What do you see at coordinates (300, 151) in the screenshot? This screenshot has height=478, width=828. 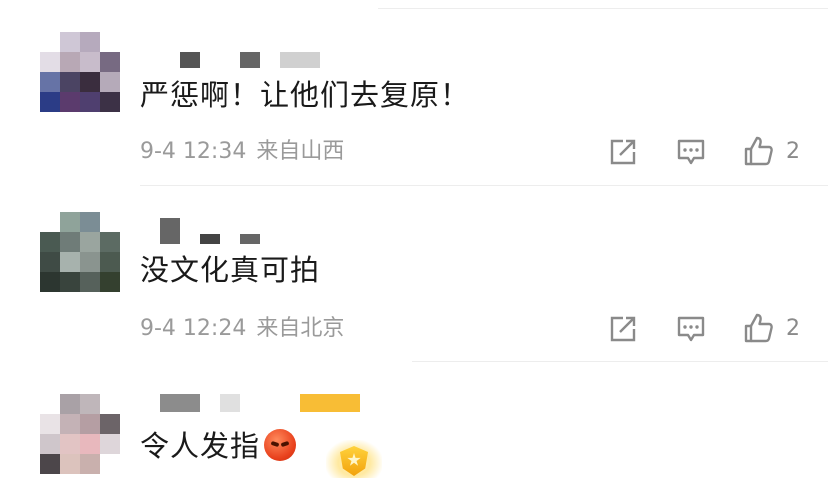 I see `comment-location: 来自山西` at bounding box center [300, 151].